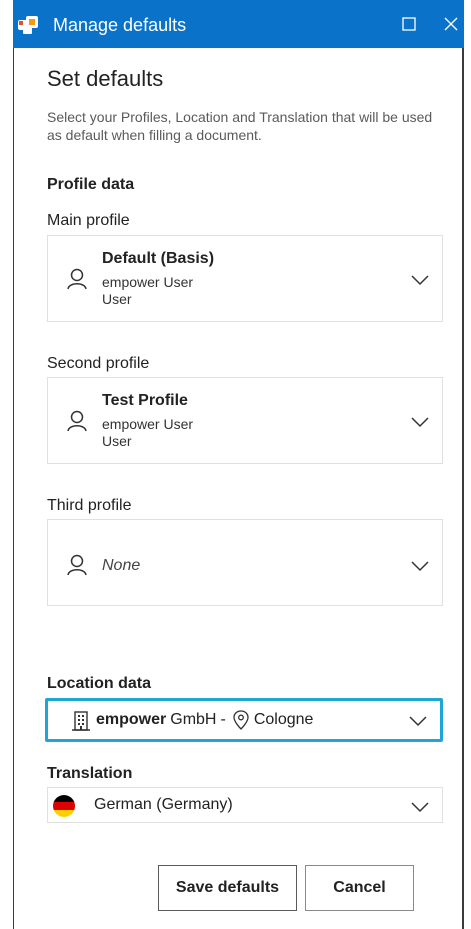  What do you see at coordinates (13, 464) in the screenshot?
I see `window-left-border` at bounding box center [13, 464].